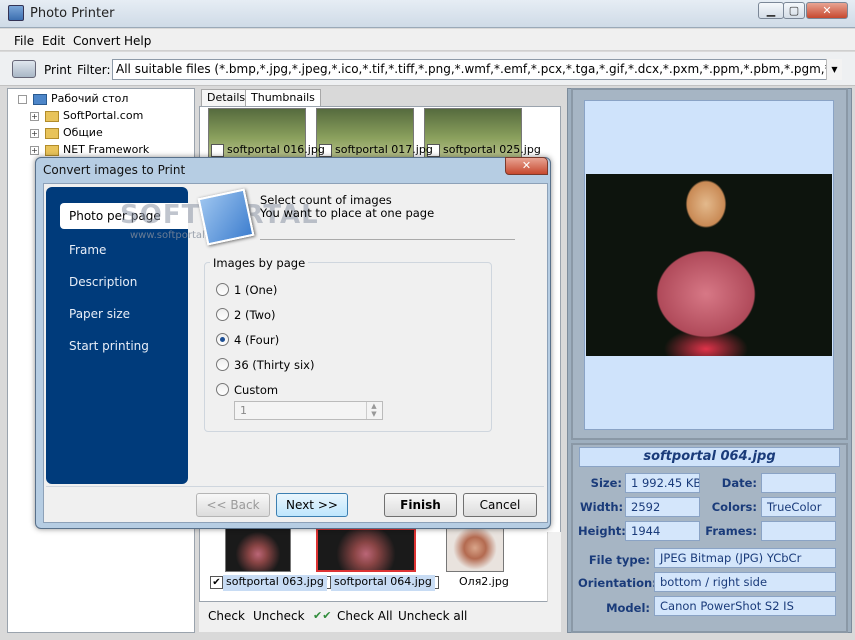 The width and height of the screenshot is (855, 640). What do you see at coordinates (771, 10) in the screenshot?
I see `minimize-button: ▁` at bounding box center [771, 10].